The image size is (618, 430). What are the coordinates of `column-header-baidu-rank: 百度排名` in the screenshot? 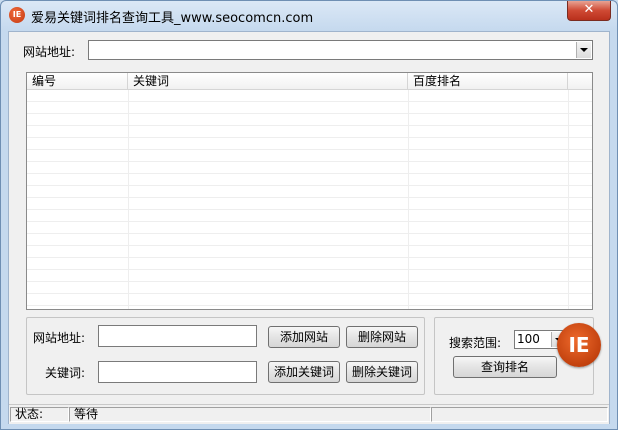 It's located at (488, 81).